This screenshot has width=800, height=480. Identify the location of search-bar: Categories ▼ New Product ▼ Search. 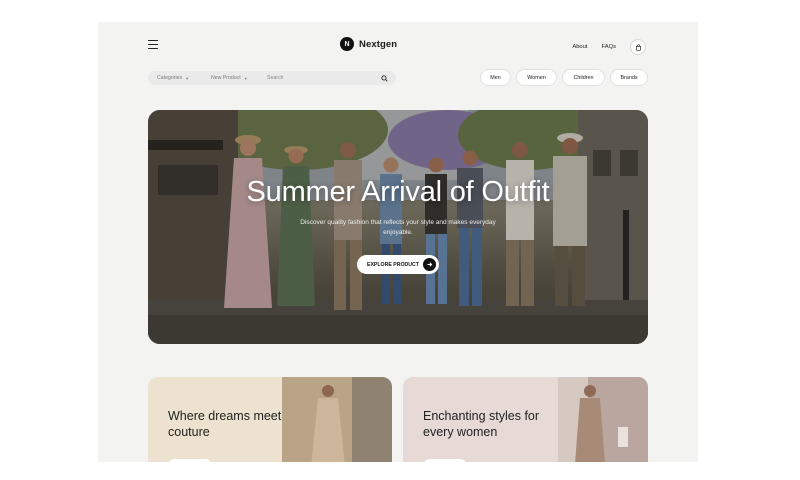
(272, 78).